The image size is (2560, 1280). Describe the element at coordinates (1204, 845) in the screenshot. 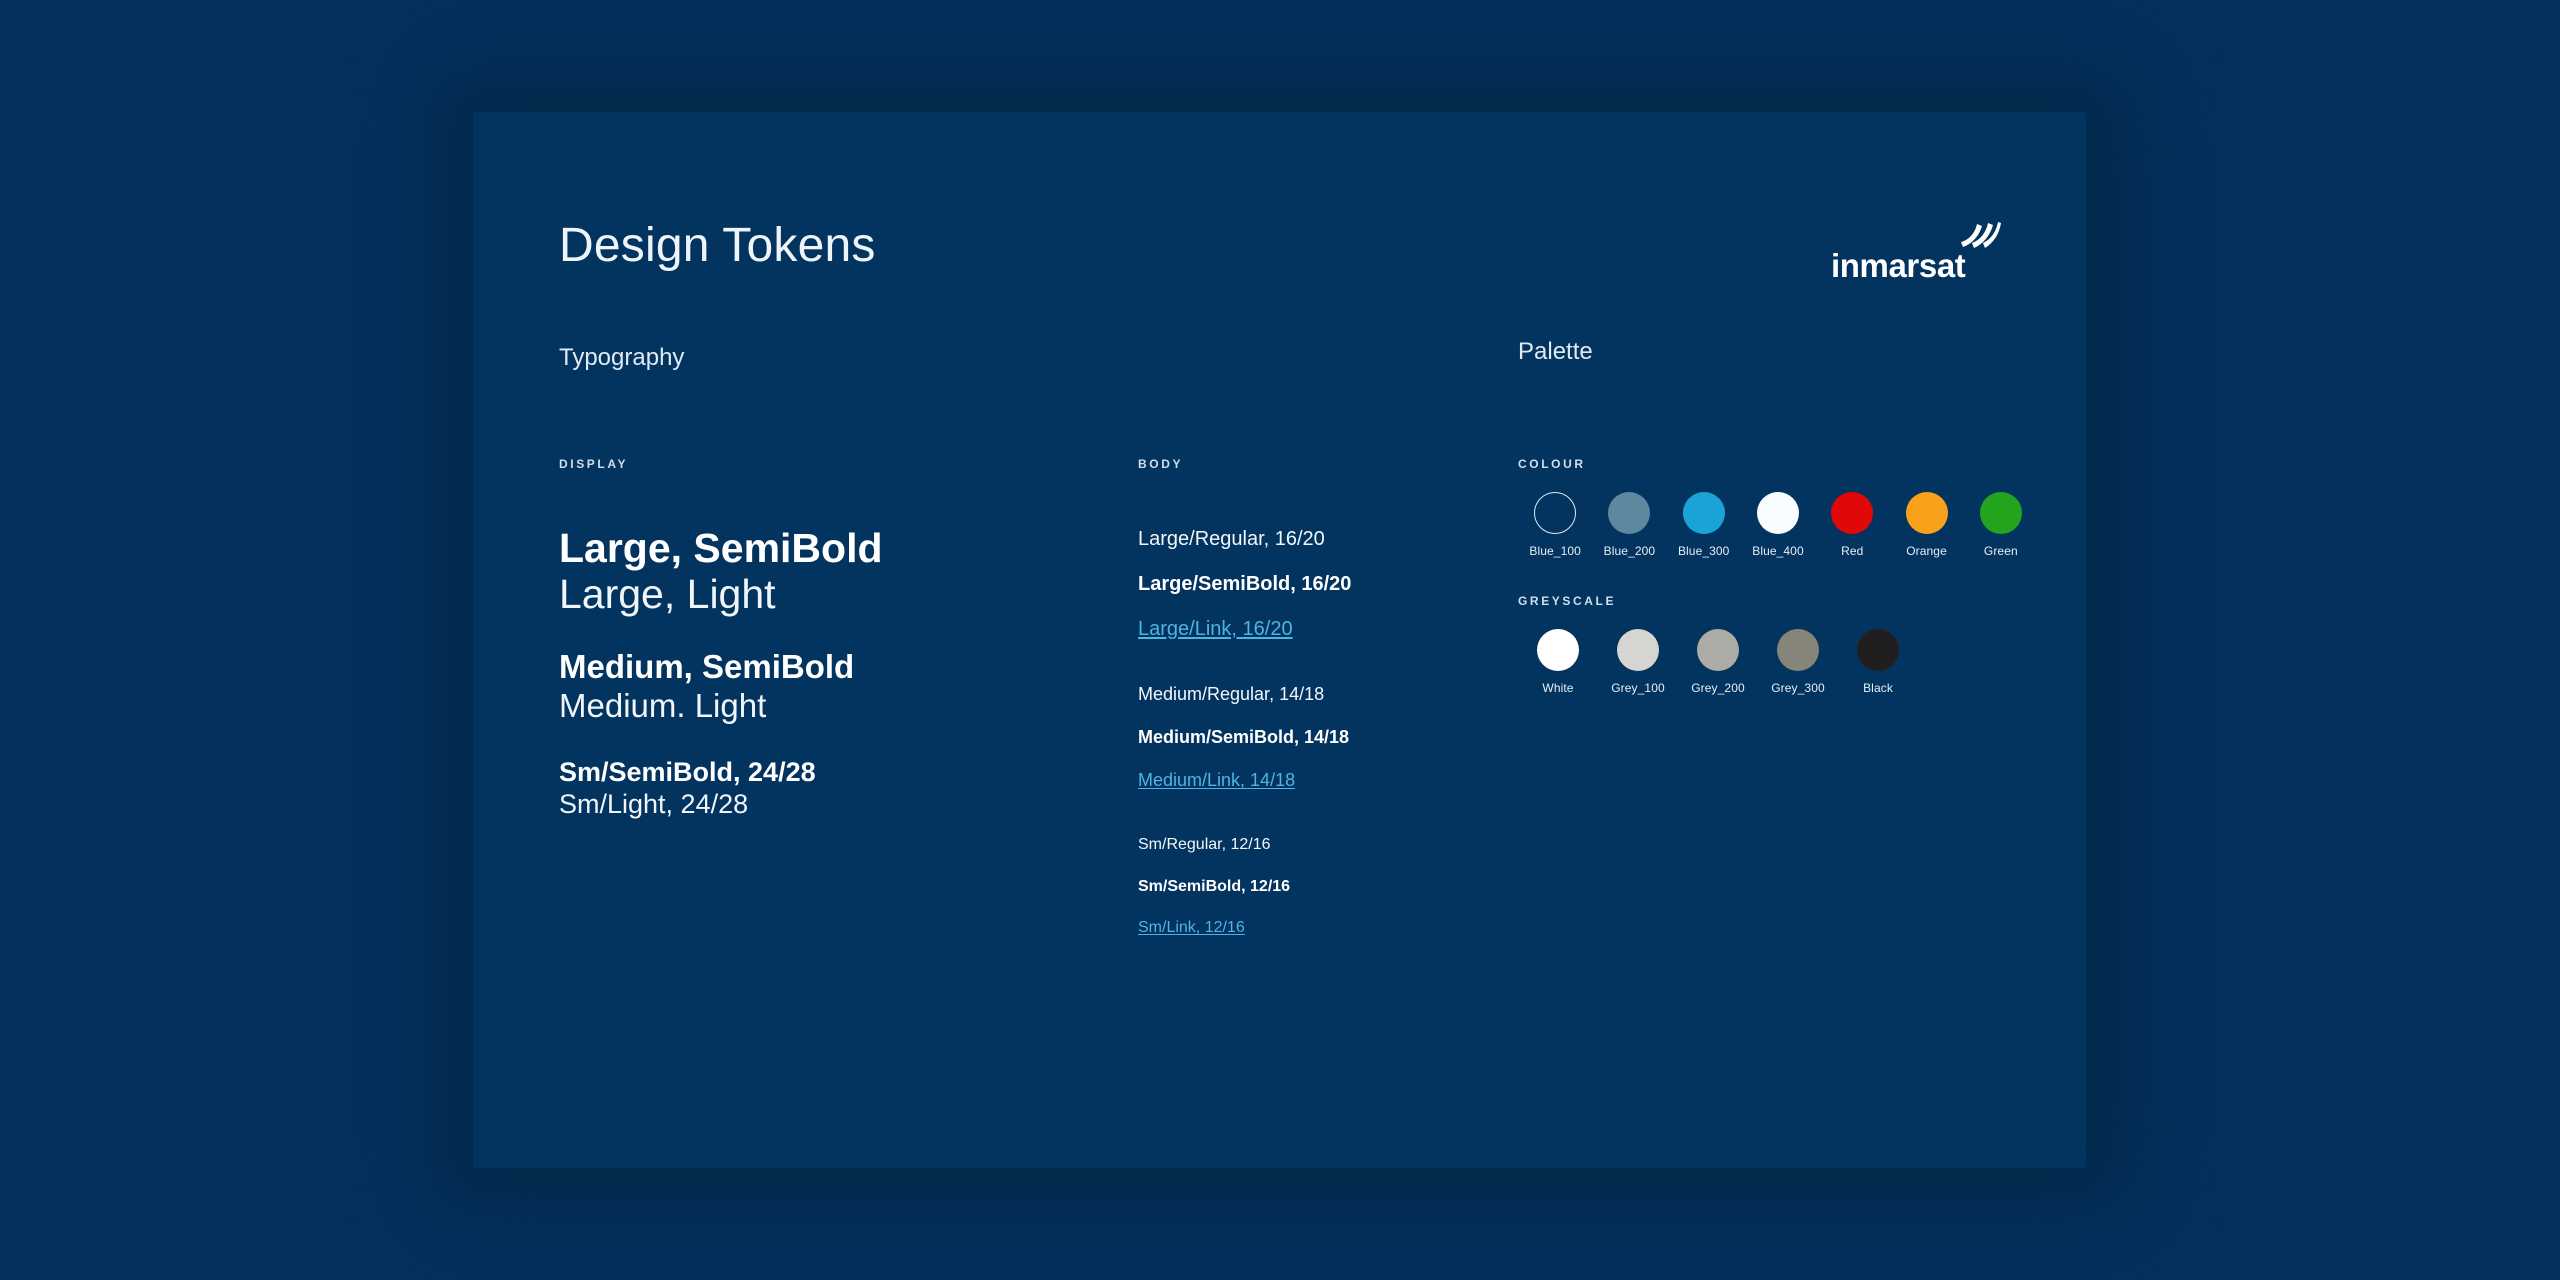

I see `body-small-regular: Sm/Regular, 12/16` at that location.